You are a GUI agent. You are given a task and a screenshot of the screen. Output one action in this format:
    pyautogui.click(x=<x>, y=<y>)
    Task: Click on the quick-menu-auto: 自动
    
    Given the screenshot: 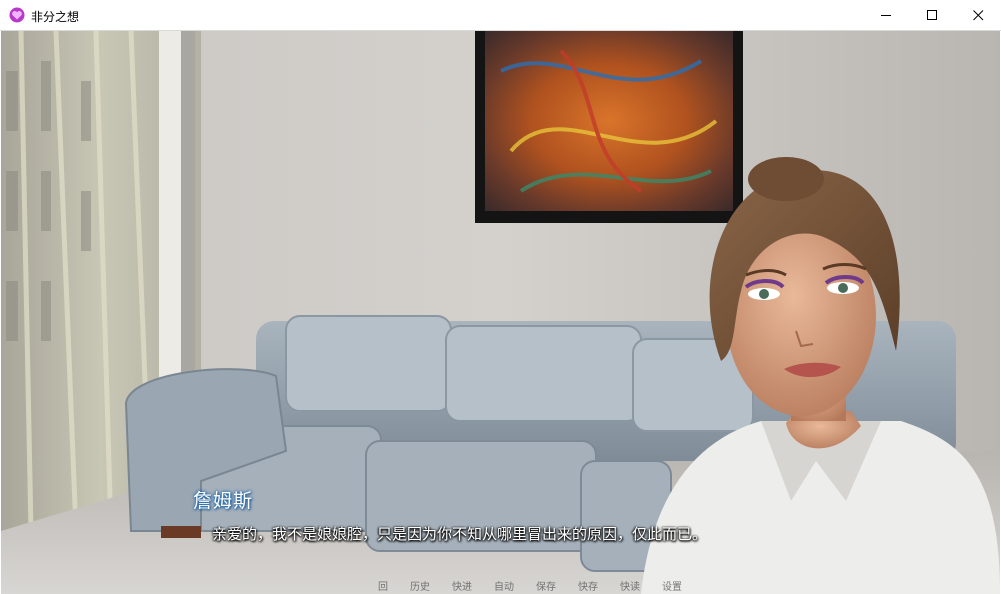 What is the action you would take?
    pyautogui.click(x=504, y=588)
    